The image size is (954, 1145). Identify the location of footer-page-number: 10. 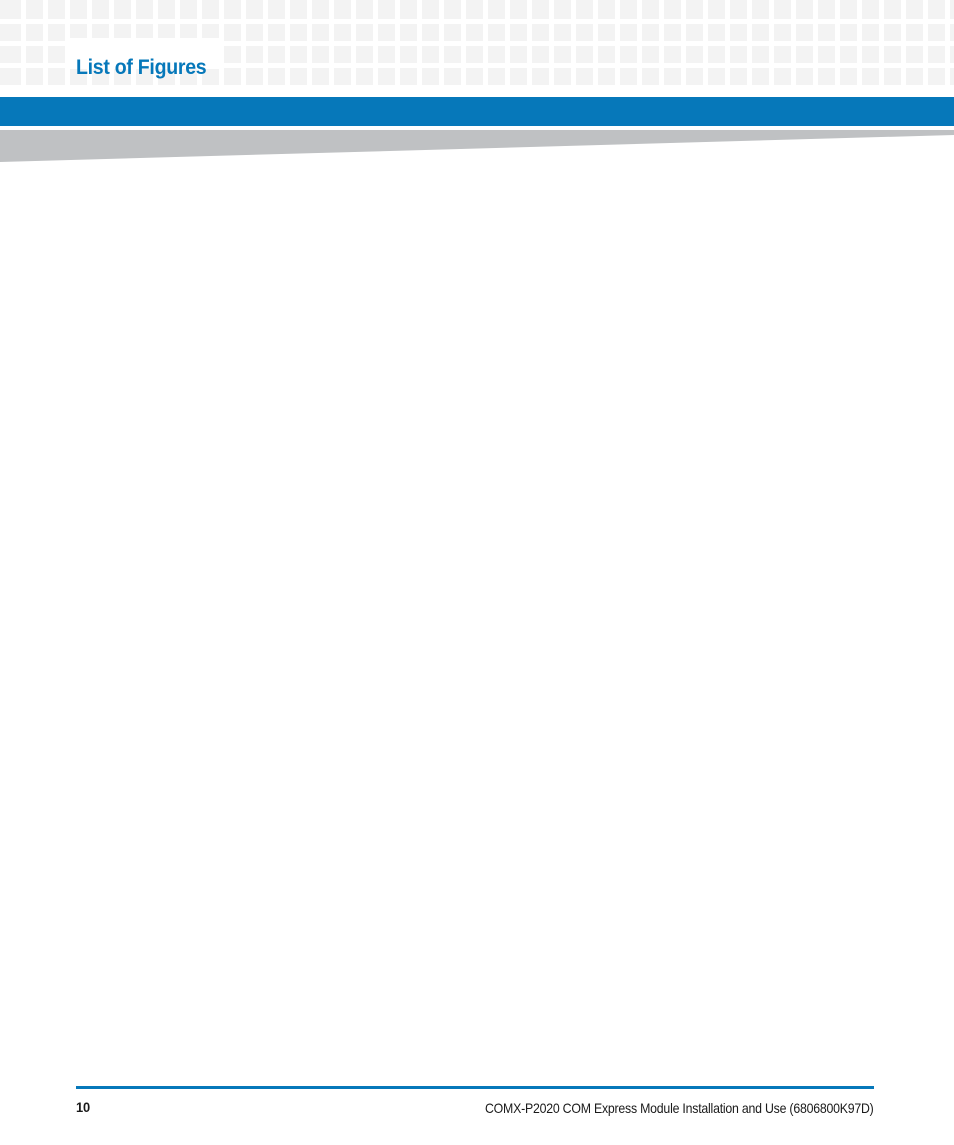
(83, 1107).